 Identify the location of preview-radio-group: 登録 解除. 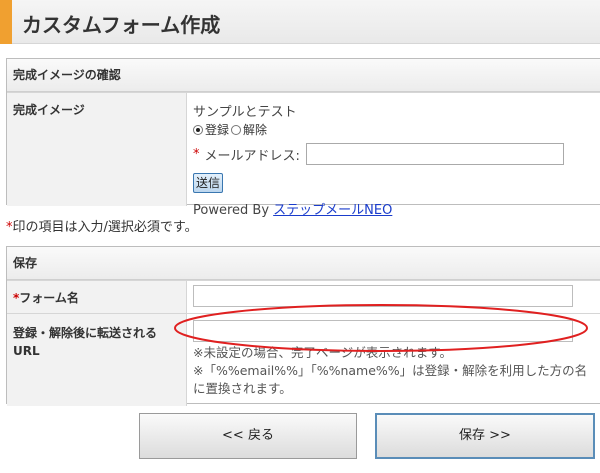
(230, 129).